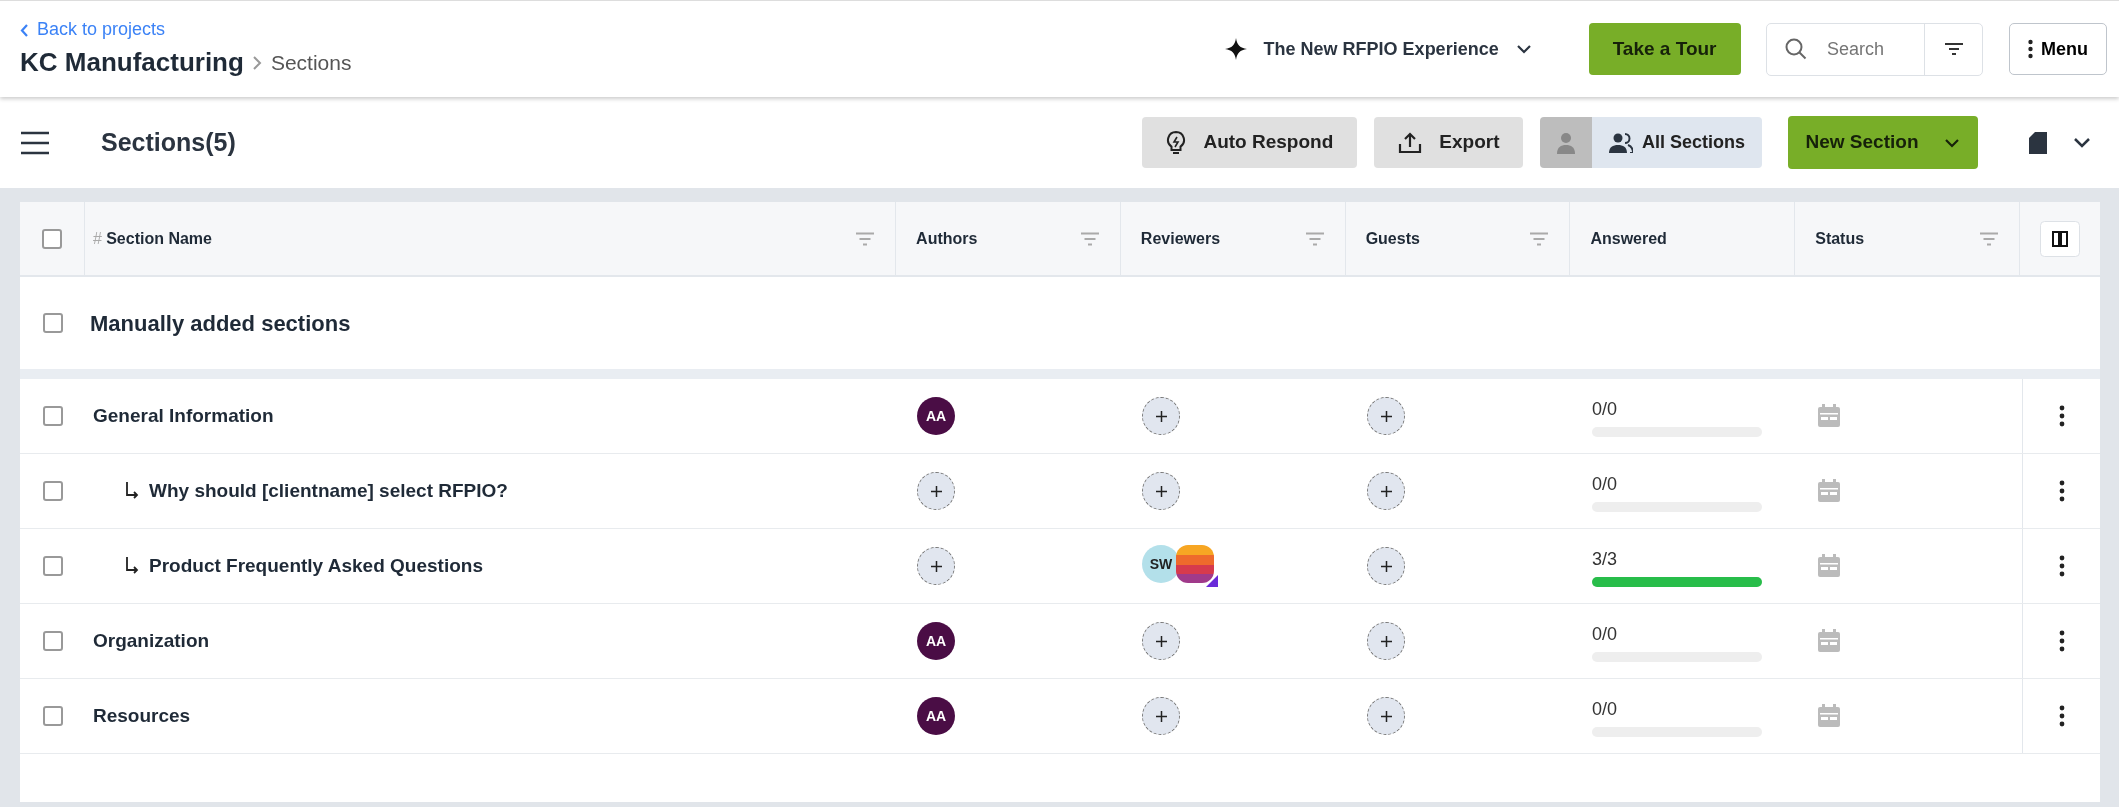 The height and width of the screenshot is (807, 2119). What do you see at coordinates (257, 62) in the screenshot?
I see `chevron-right-icon` at bounding box center [257, 62].